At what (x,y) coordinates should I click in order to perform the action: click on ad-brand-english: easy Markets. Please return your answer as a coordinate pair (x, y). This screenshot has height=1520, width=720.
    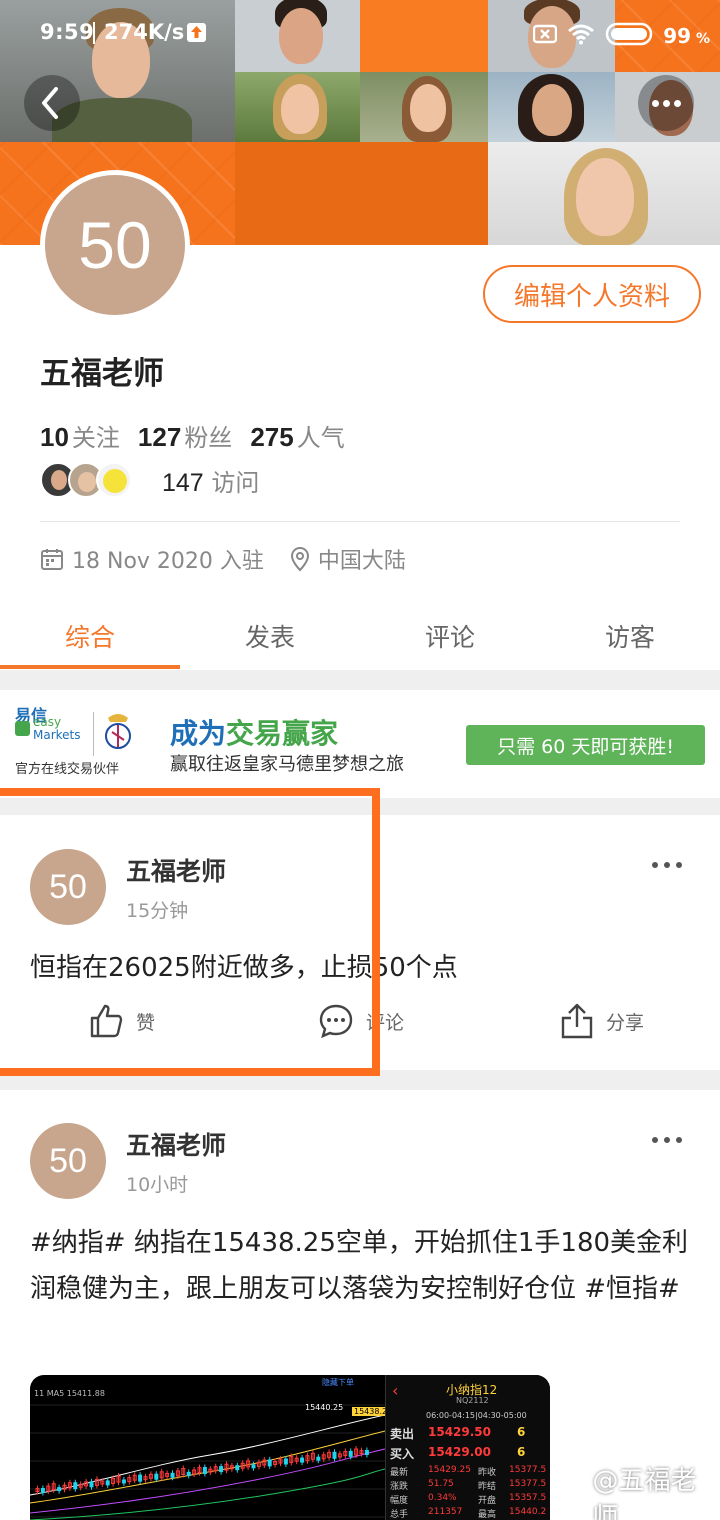
    Looking at the image, I should click on (57, 728).